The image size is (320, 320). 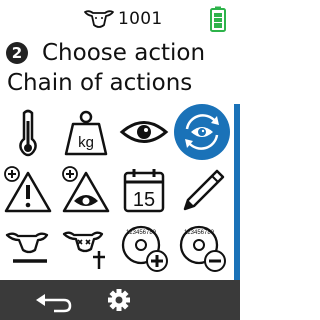 I want to click on tag-remove-icon: 123456789, so click(x=202, y=248).